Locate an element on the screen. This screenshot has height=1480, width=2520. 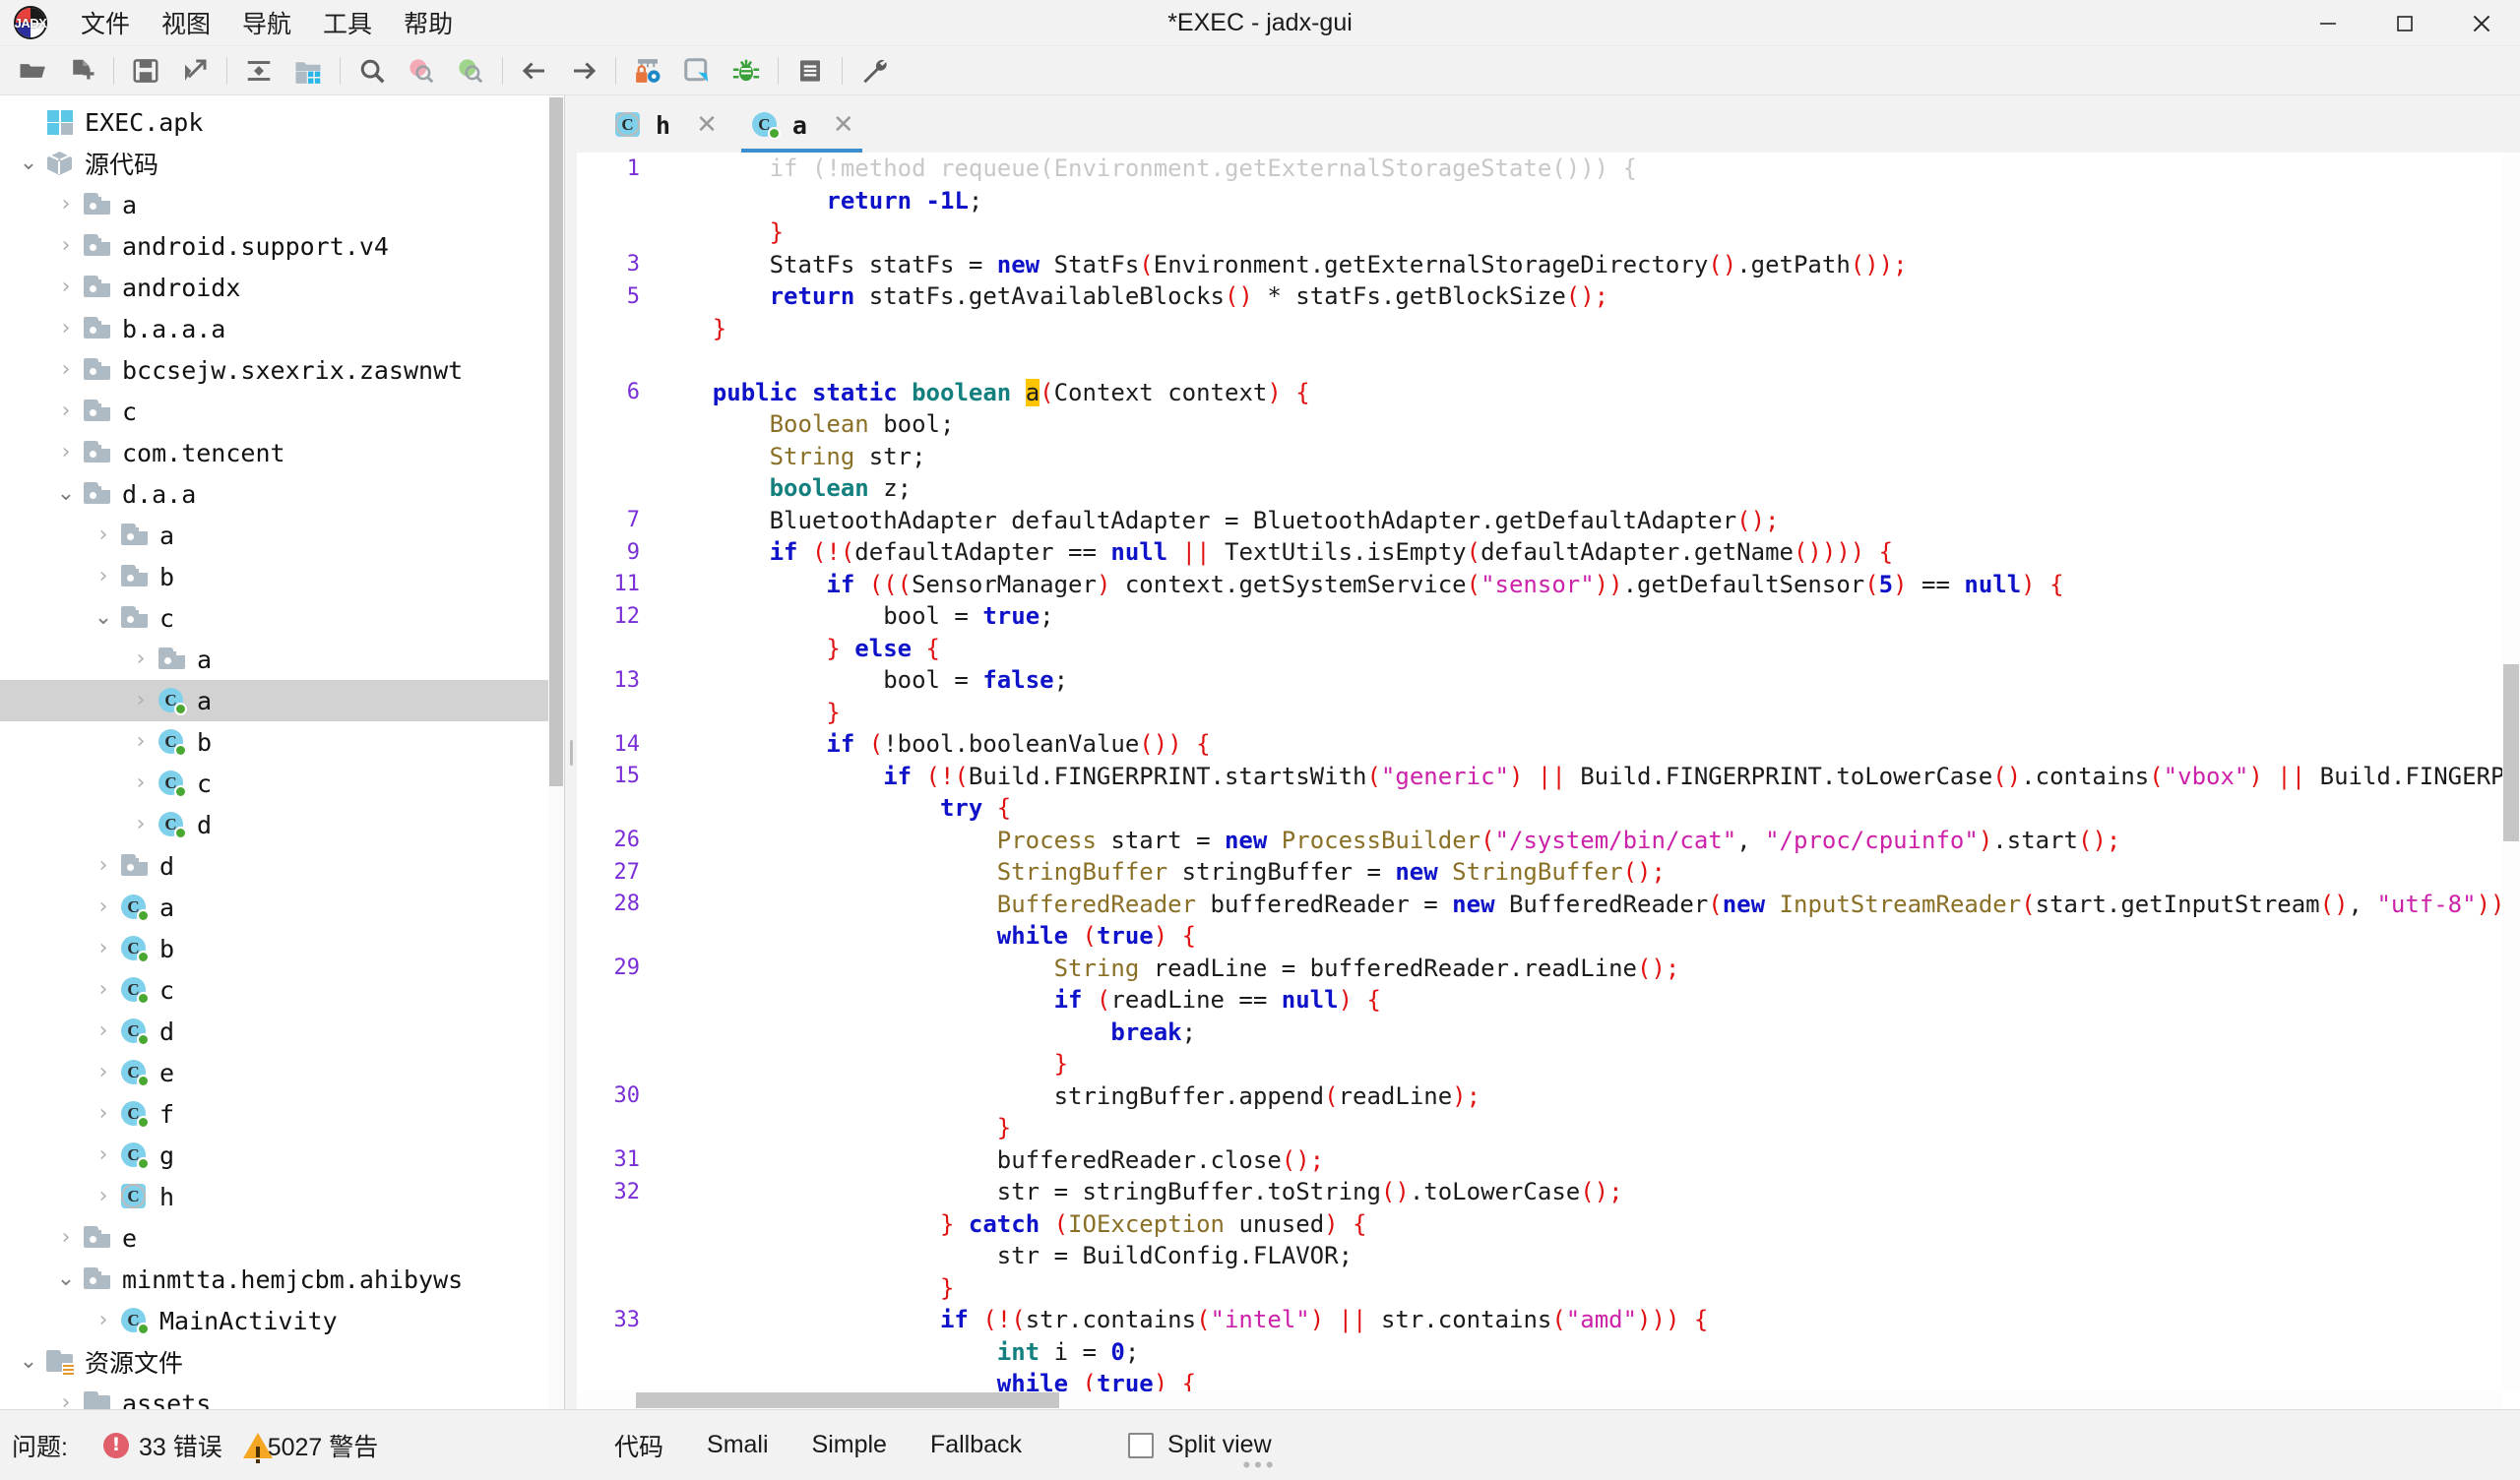
sidebar-scrollbar-thumb is located at coordinates (556, 441).